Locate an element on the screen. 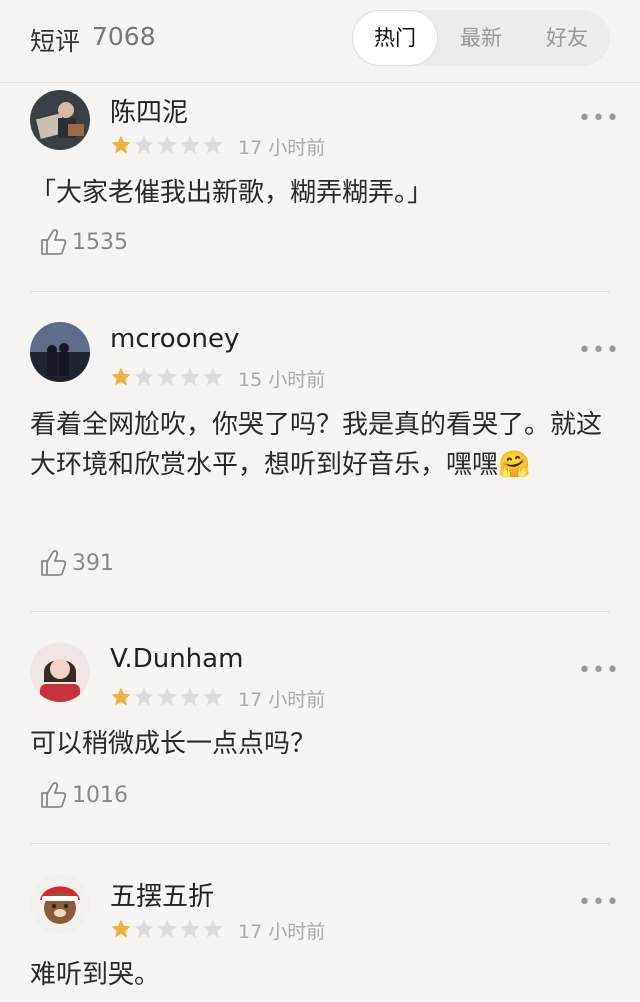  comment-time: 15 小时前 is located at coordinates (282, 380).